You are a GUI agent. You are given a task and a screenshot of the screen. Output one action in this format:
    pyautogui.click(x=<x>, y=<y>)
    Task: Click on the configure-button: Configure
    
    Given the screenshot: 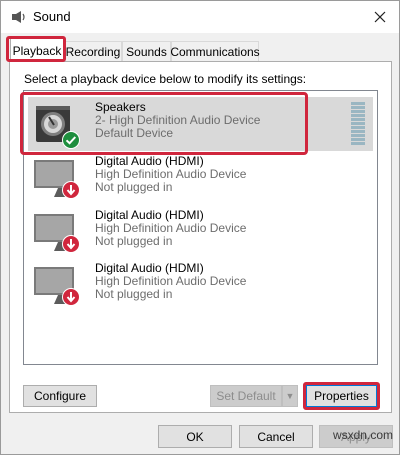 What is the action you would take?
    pyautogui.click(x=60, y=396)
    